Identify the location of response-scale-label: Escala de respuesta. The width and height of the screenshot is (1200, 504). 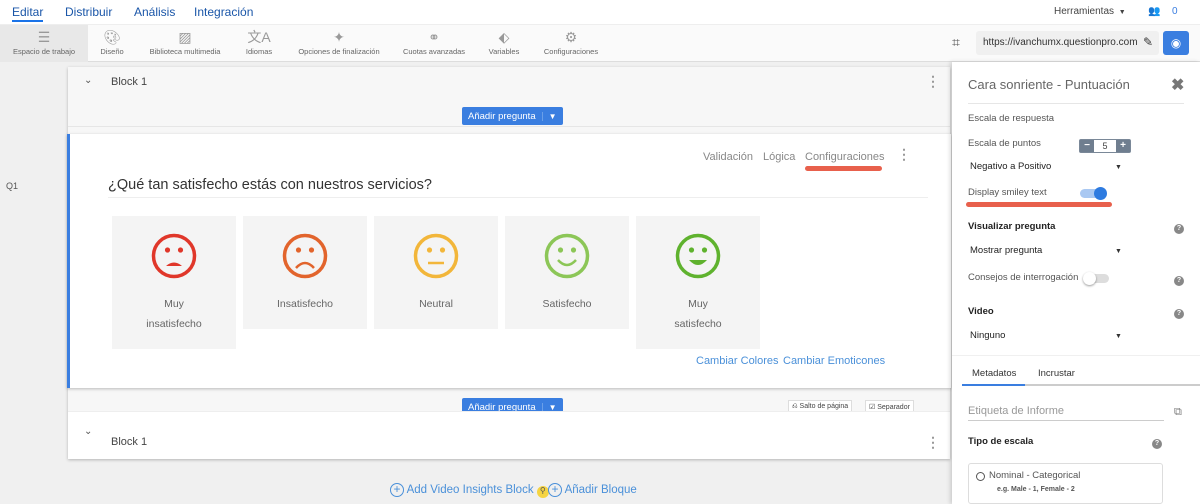
(1011, 118).